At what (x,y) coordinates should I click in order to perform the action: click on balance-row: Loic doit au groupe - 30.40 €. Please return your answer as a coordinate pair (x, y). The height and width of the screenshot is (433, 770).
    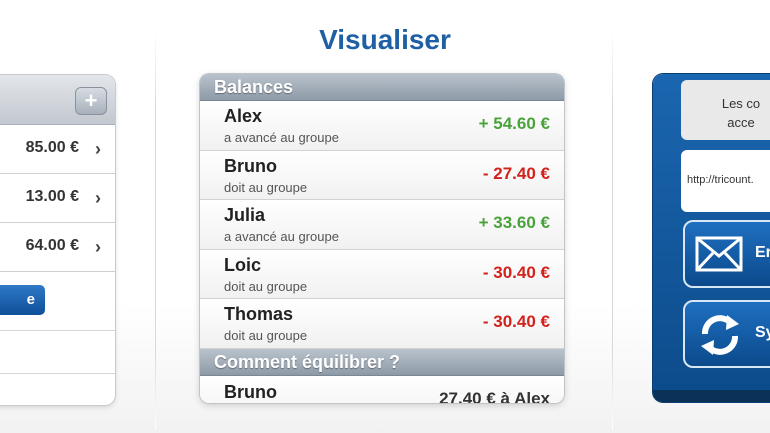
    Looking at the image, I should click on (382, 274).